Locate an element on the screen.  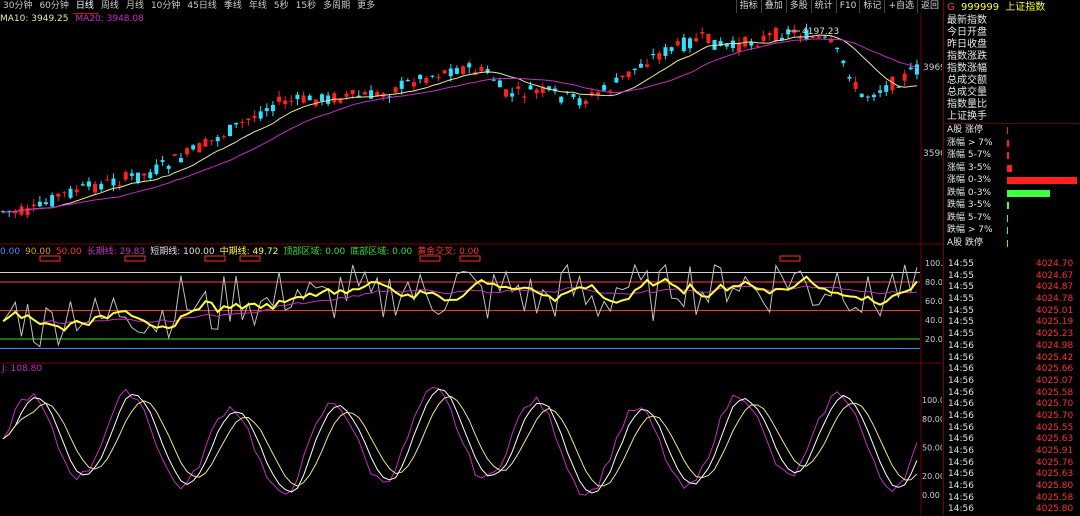
tool-button: 叠加 is located at coordinates (773, 6).